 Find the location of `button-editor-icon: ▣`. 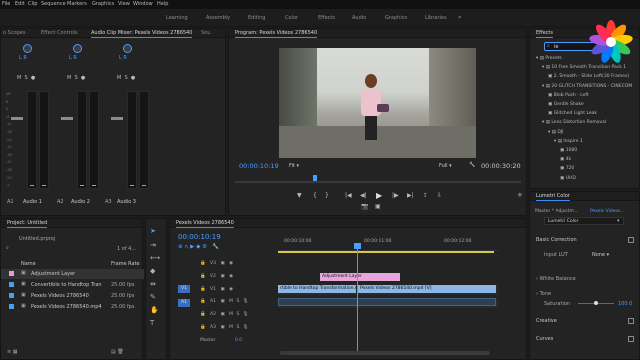

button-editor-icon: ▣ is located at coordinates (378, 206).